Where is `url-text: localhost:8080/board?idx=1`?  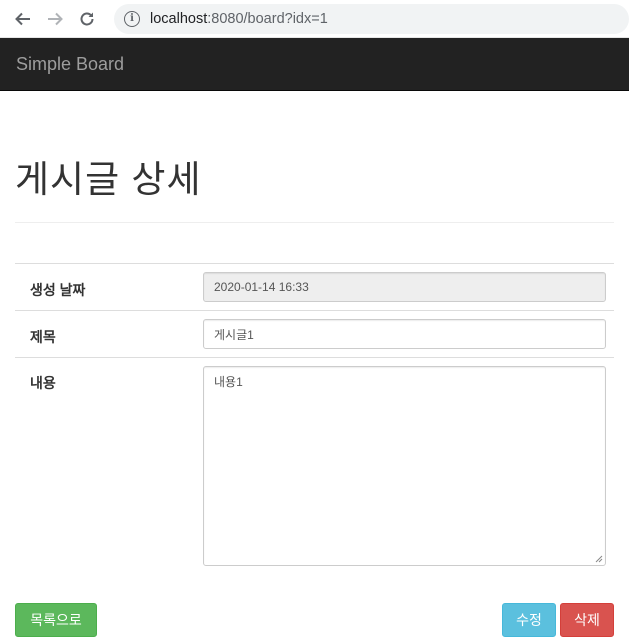 url-text: localhost:8080/board?idx=1 is located at coordinates (239, 18).